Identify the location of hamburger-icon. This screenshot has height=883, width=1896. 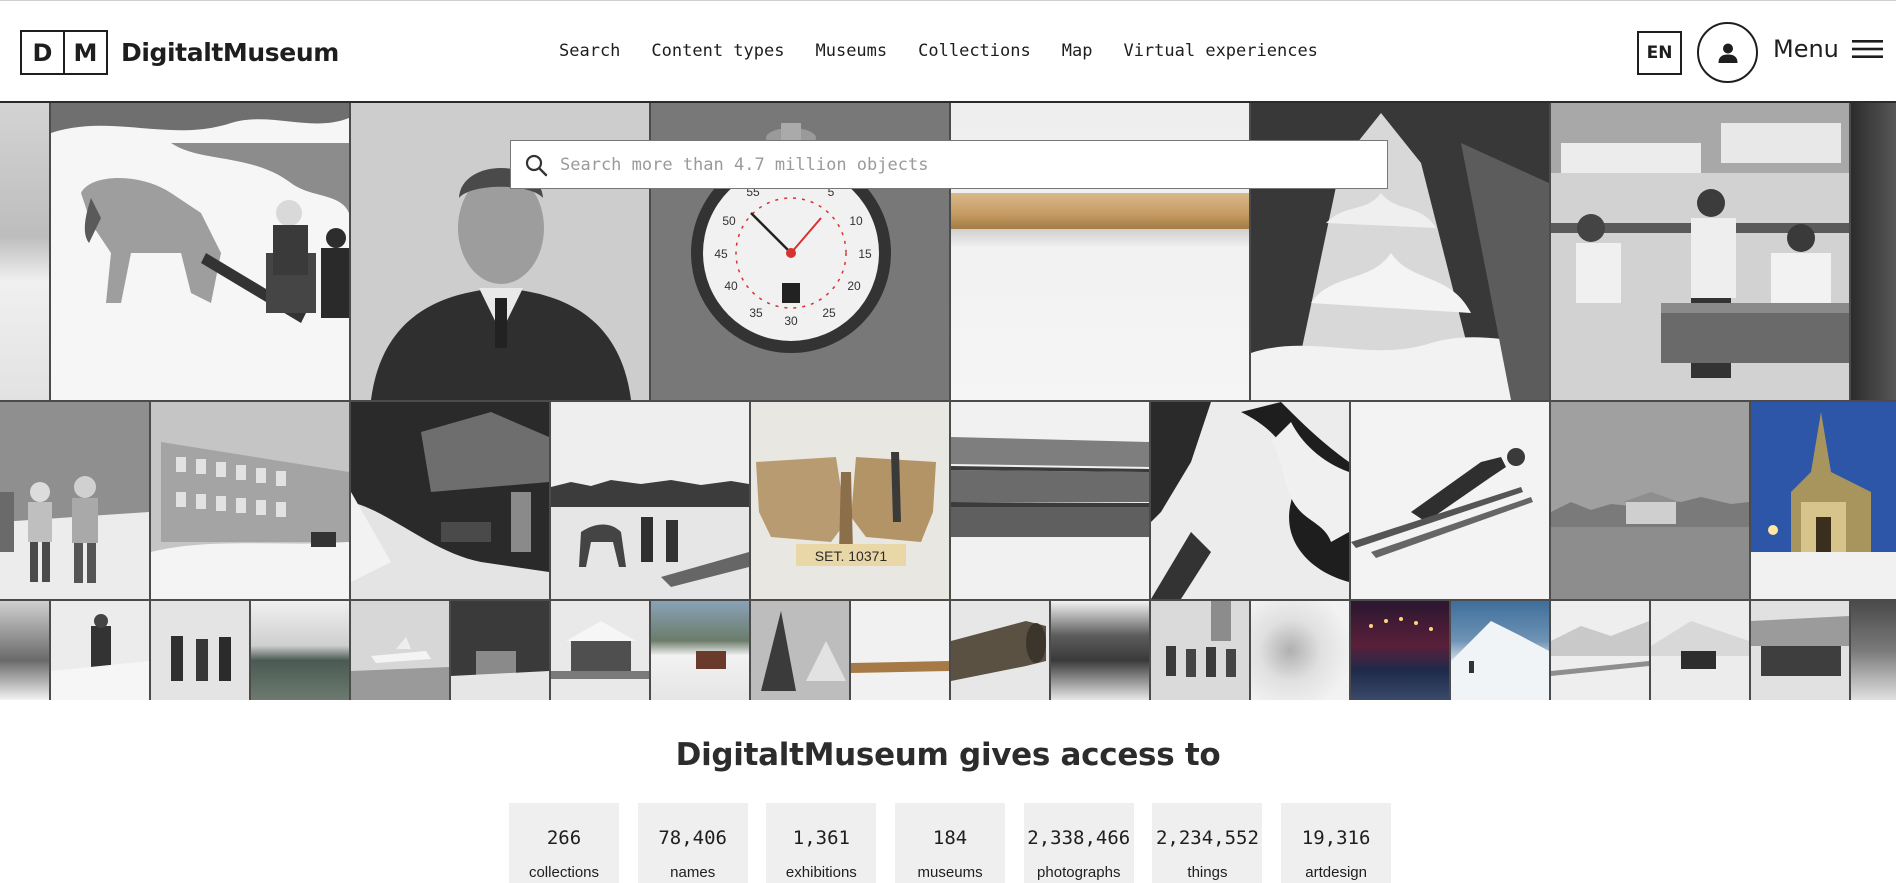
(1867, 49).